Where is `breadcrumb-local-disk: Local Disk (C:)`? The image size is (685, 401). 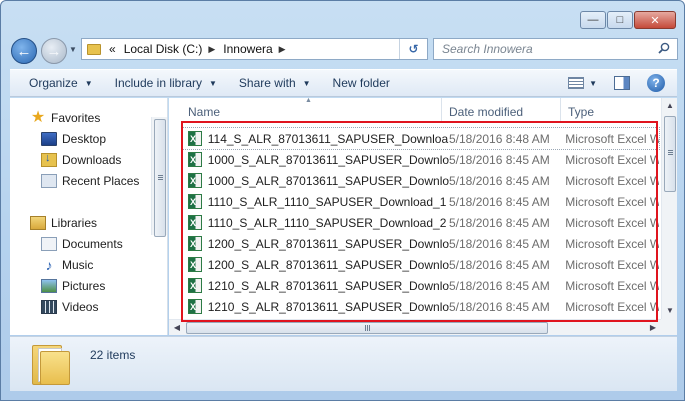 breadcrumb-local-disk: Local Disk (C:) is located at coordinates (163, 49).